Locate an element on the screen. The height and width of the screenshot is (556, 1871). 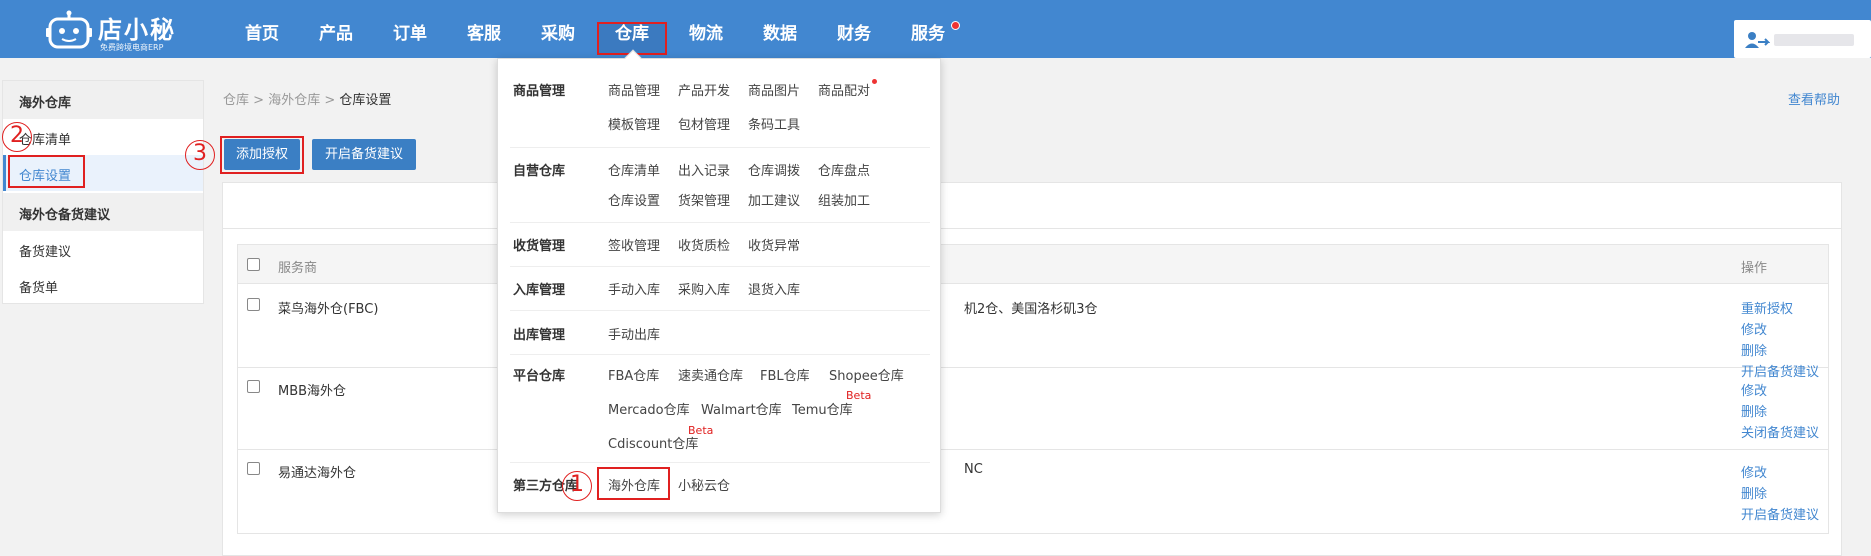
menu-item: Temu仓库 is located at coordinates (822, 408).